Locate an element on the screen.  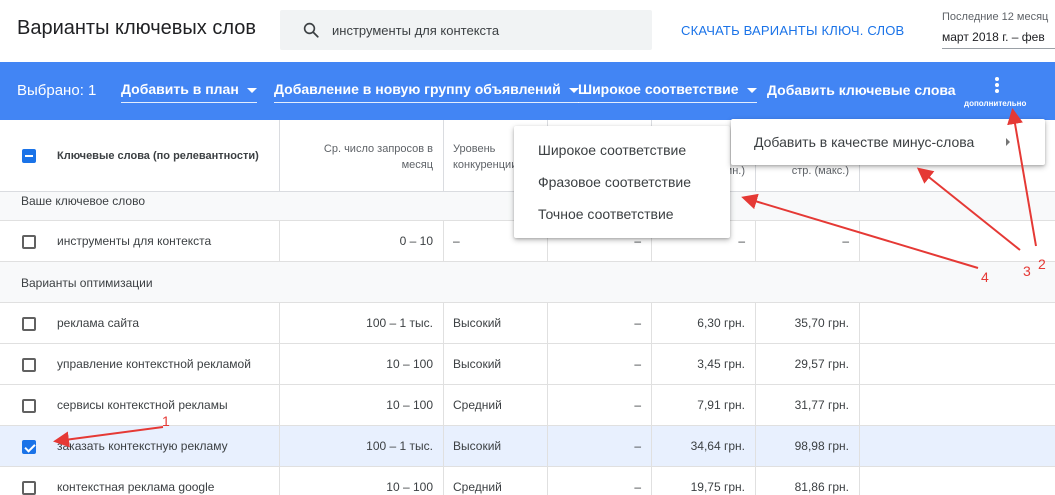
bid-low-cell: 34,64 грн. is located at coordinates (704, 446).